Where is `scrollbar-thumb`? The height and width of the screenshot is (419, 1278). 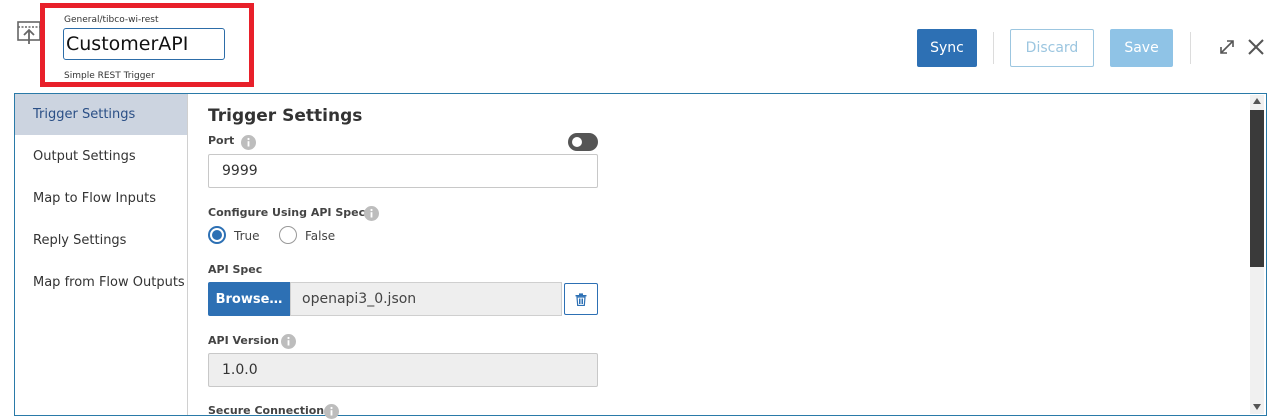 scrollbar-thumb is located at coordinates (1257, 188).